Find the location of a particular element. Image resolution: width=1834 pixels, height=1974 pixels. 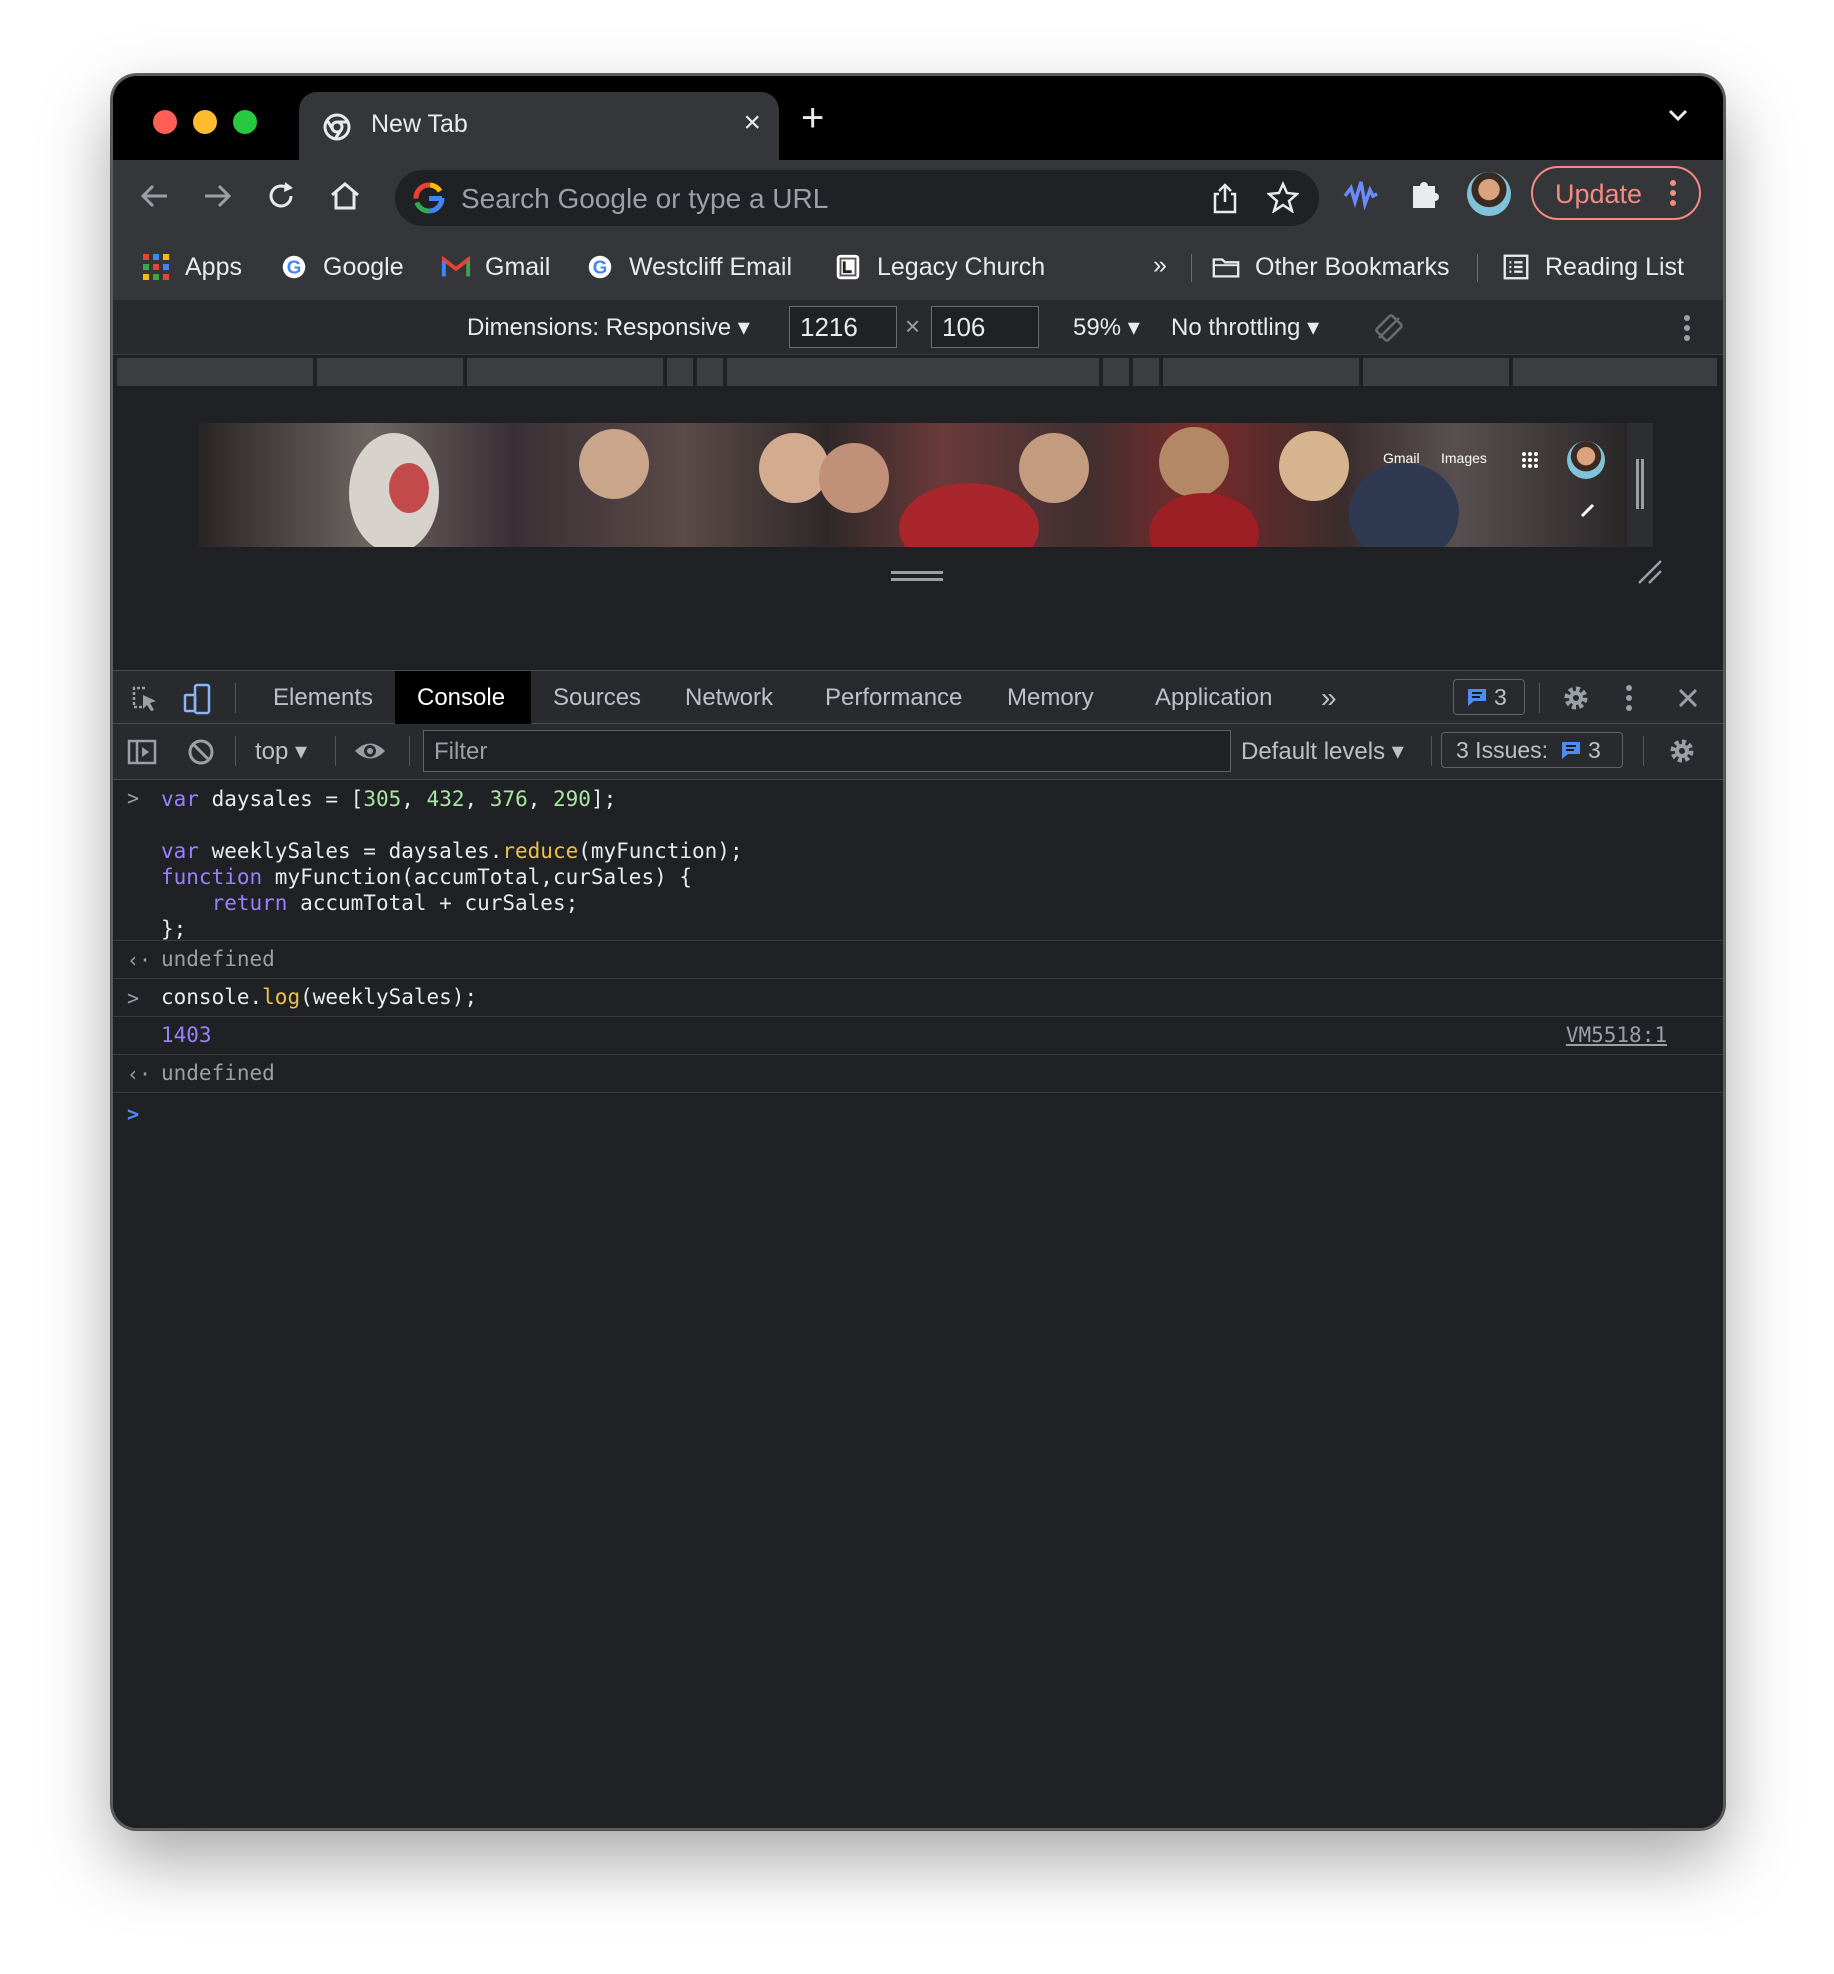

tab-sources: Sources is located at coordinates (597, 697).